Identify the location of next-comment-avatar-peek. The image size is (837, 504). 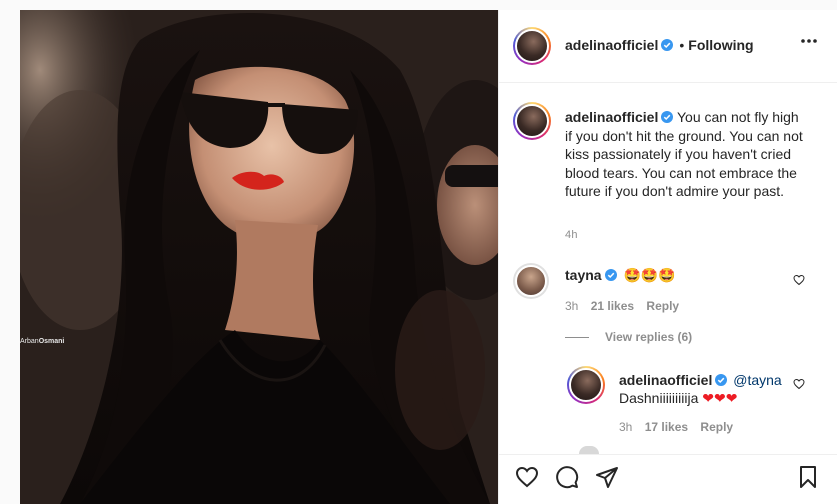
(589, 450).